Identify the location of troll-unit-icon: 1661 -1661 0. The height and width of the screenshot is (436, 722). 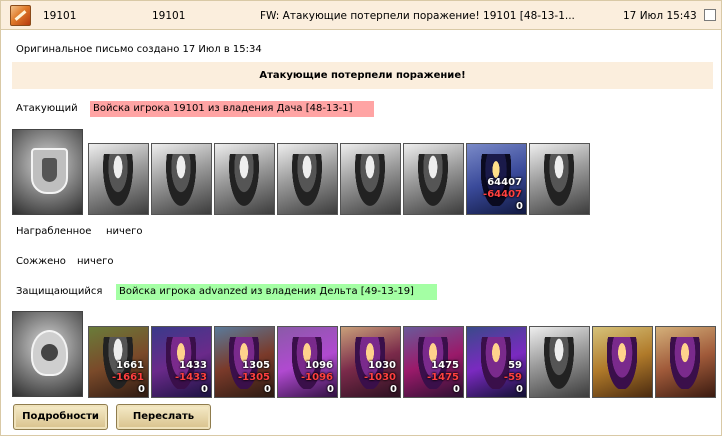
(118, 362).